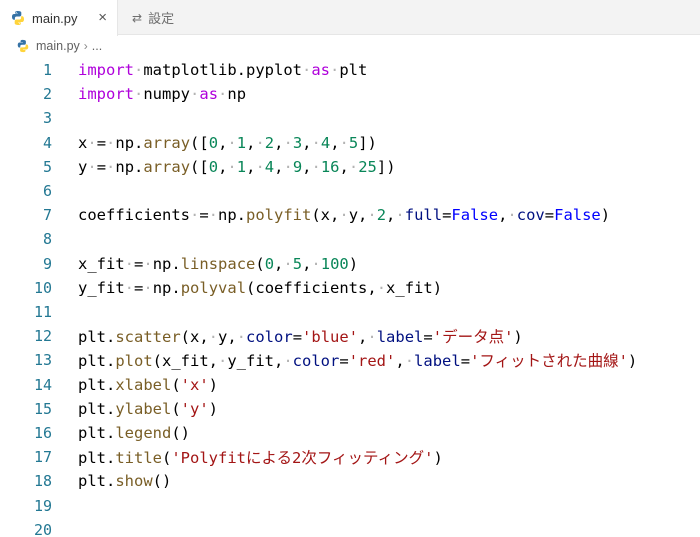  What do you see at coordinates (42, 505) in the screenshot?
I see `line-number: 19` at bounding box center [42, 505].